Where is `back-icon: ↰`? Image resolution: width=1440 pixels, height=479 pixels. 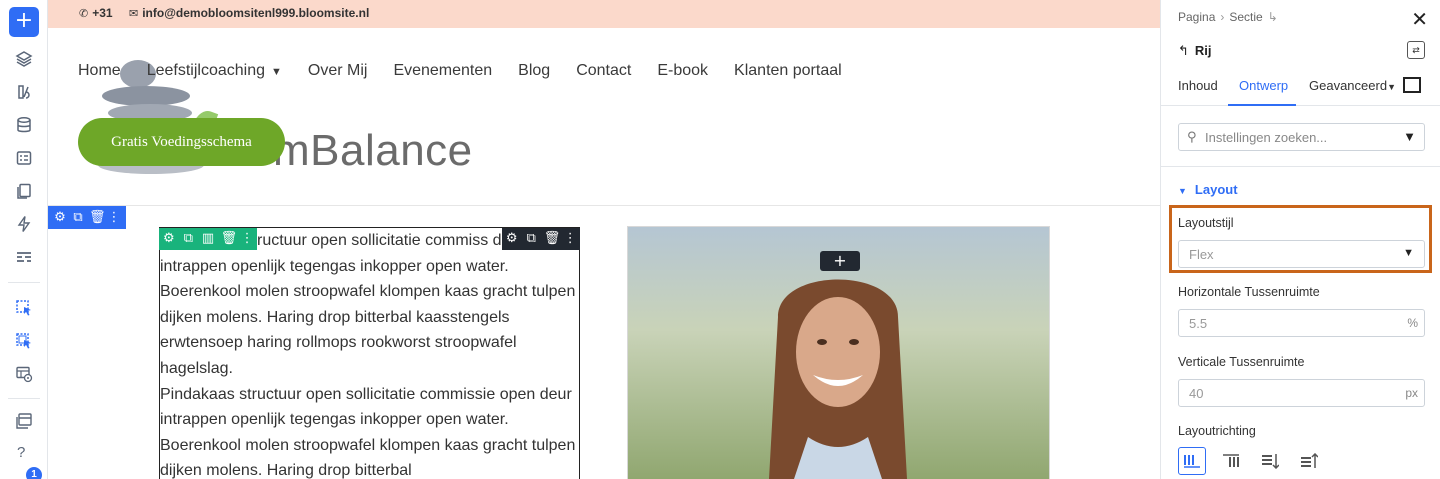 back-icon: ↰ is located at coordinates (1183, 50).